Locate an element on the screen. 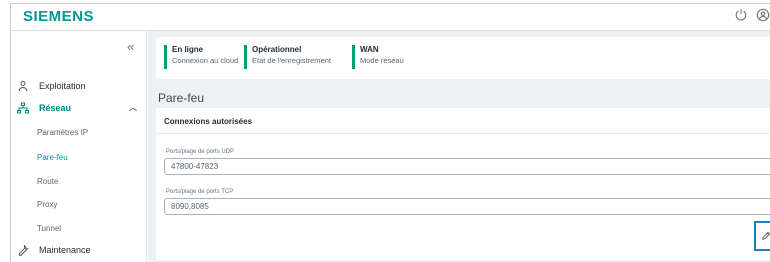 Image resolution: width=770 pixels, height=262 pixels. exploitation-icon is located at coordinates (23, 86).